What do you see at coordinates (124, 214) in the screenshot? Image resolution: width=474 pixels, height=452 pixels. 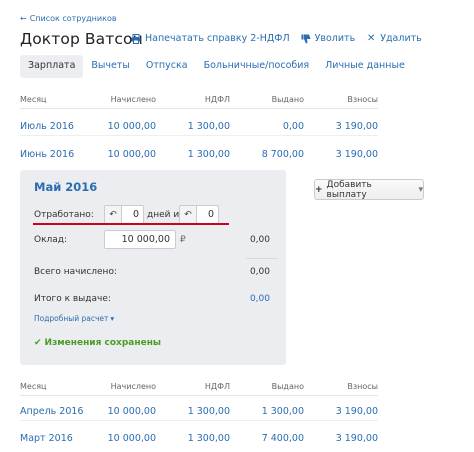 I see `worked-days-field: ↶ 0` at bounding box center [124, 214].